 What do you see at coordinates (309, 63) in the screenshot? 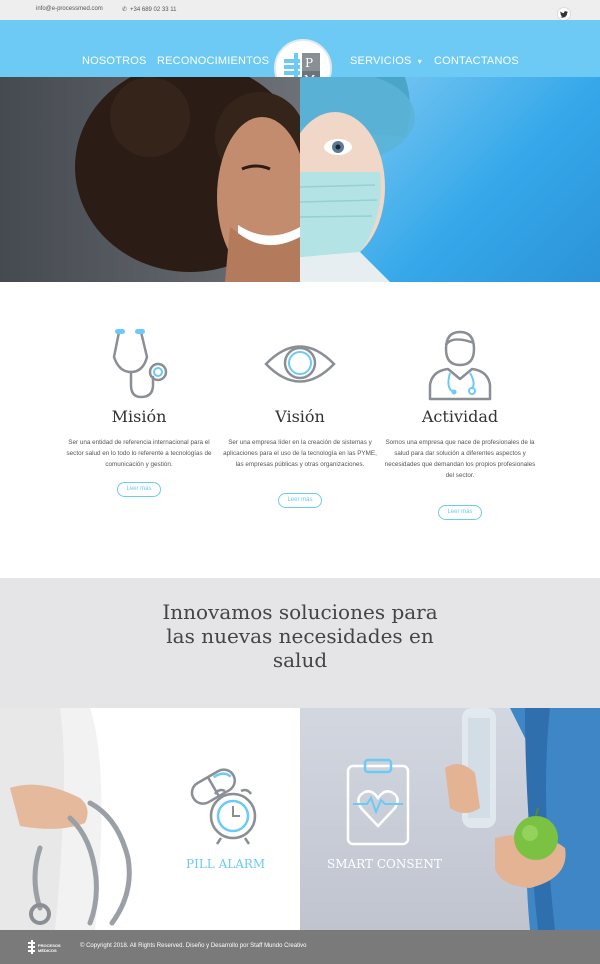
I see `svg-text: P` at bounding box center [309, 63].